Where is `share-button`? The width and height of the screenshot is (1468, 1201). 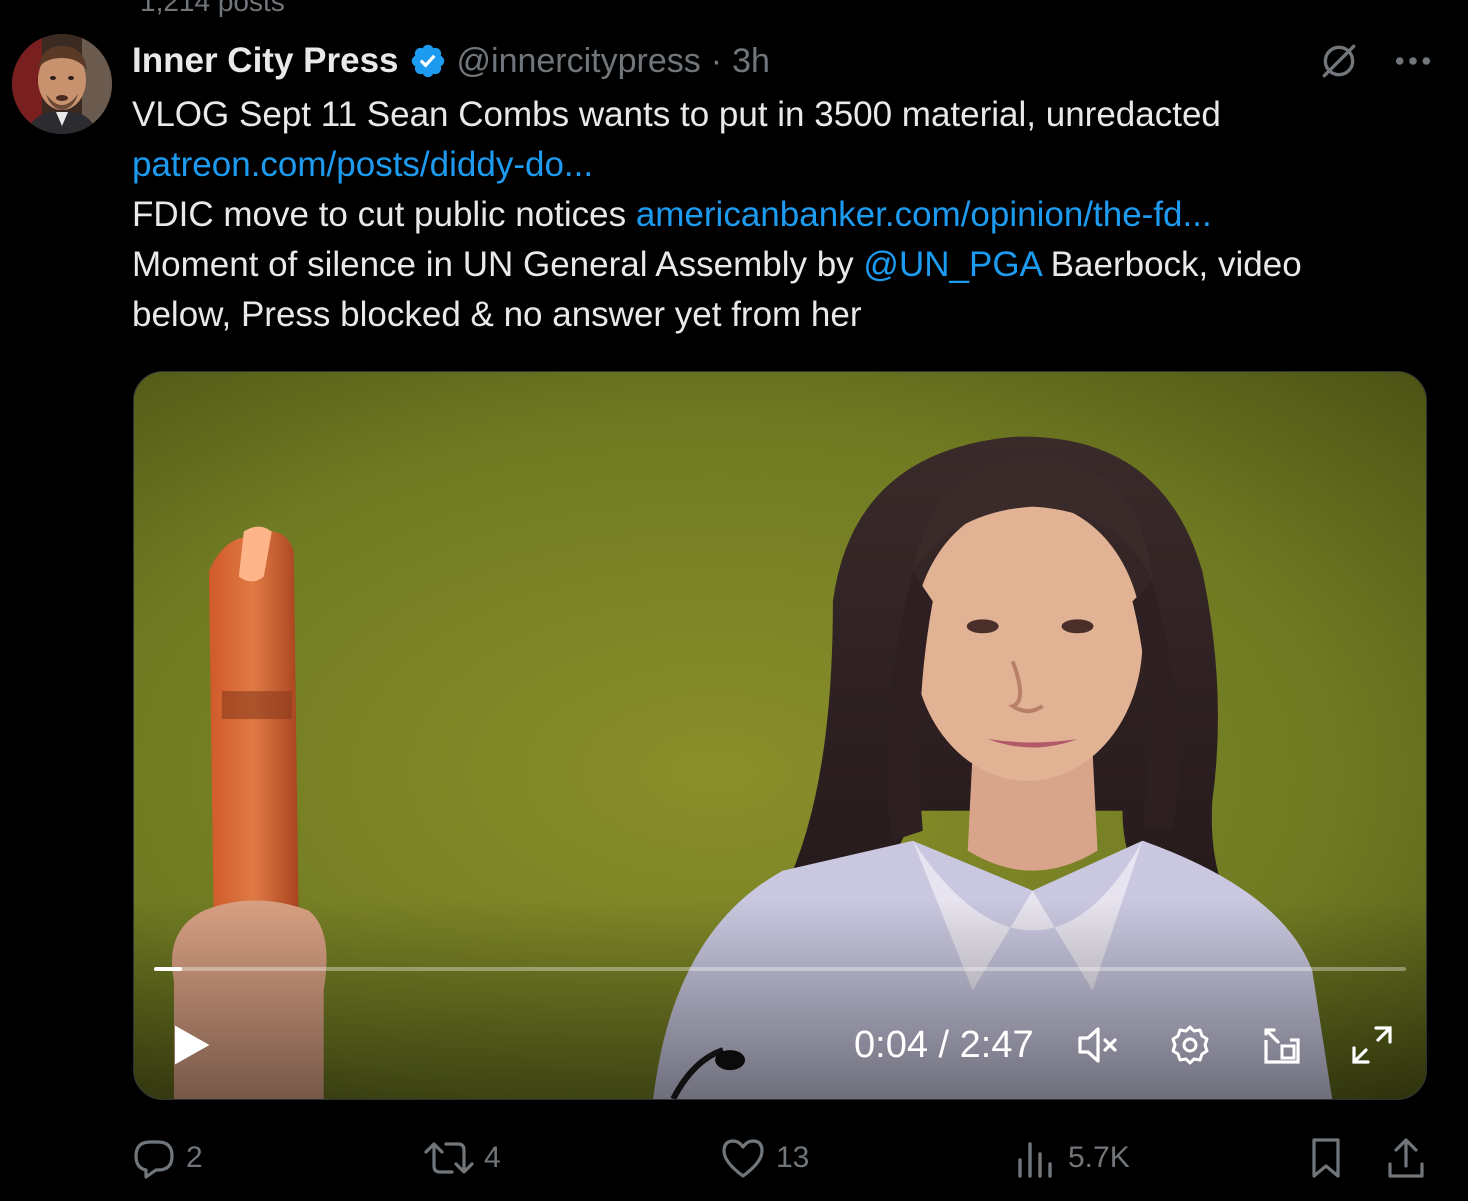 share-button is located at coordinates (1406, 1158).